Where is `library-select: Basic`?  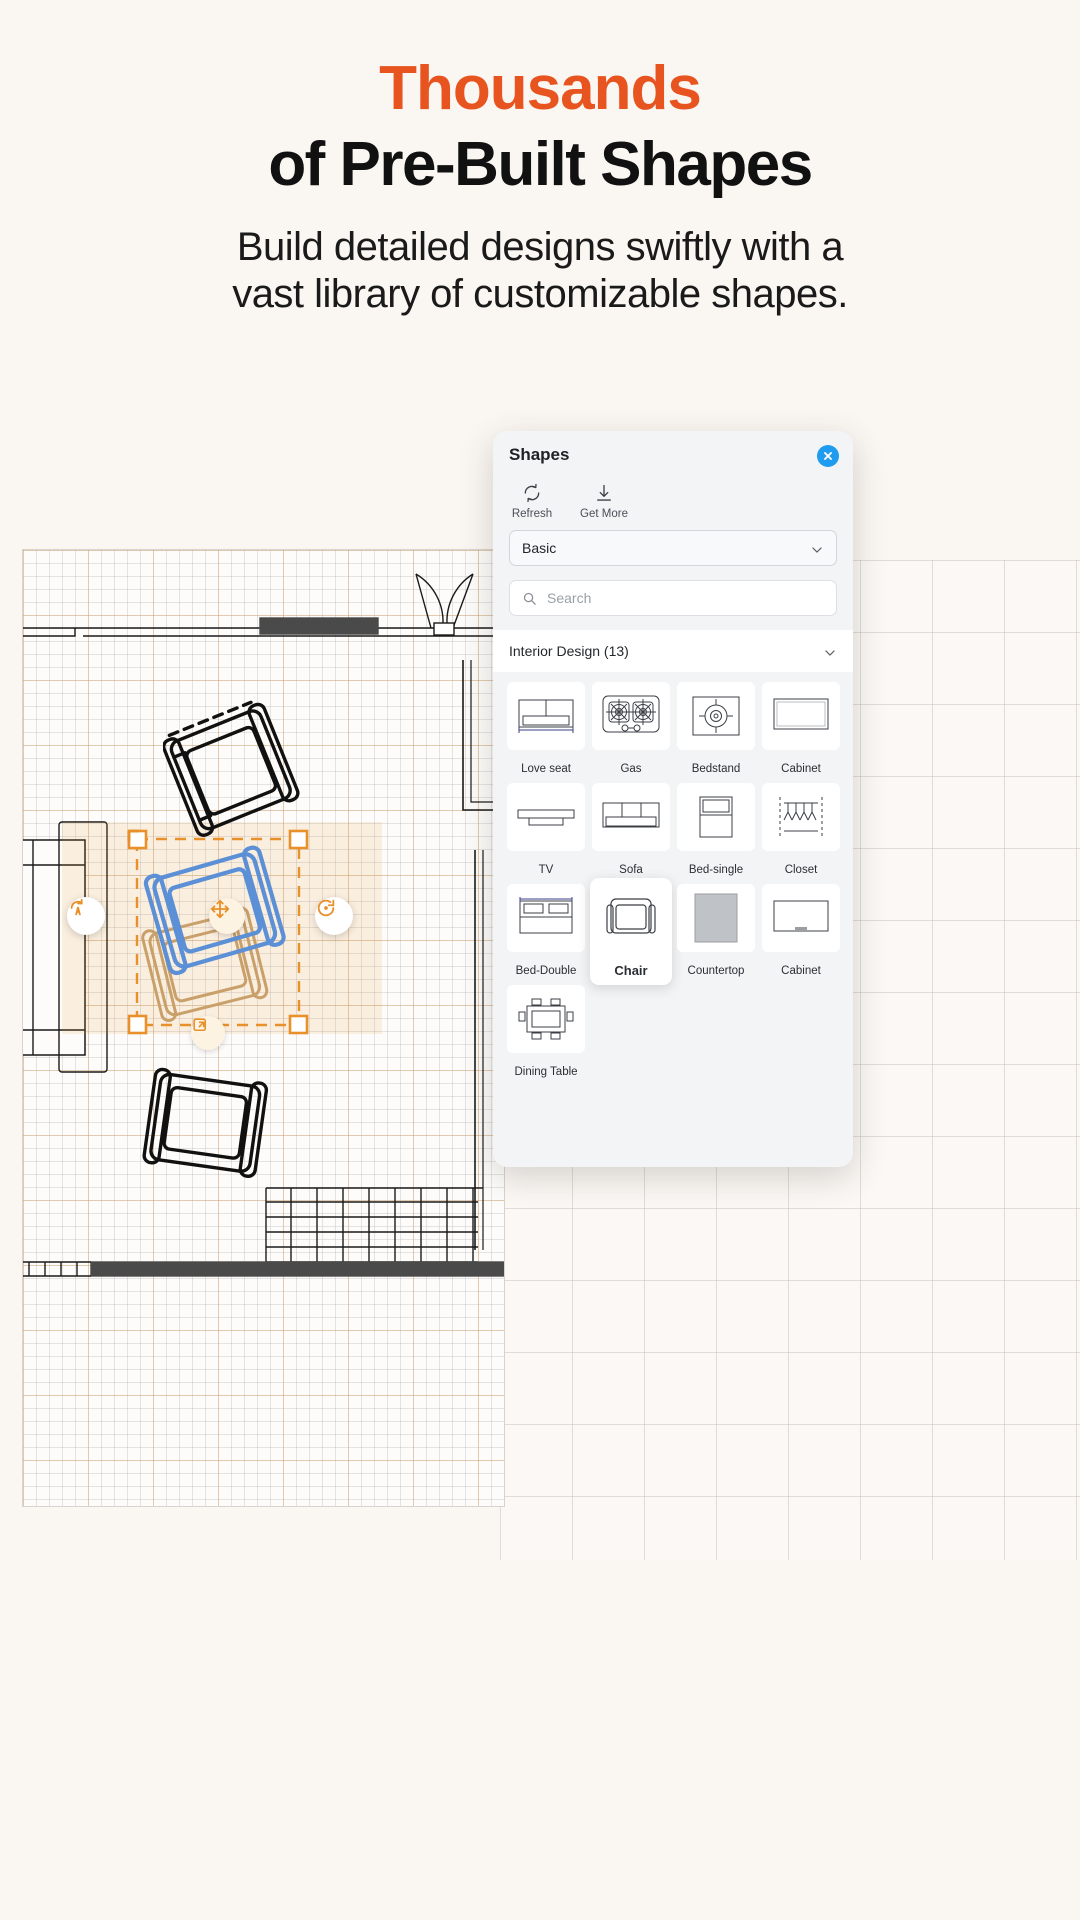 library-select: Basic is located at coordinates (673, 548).